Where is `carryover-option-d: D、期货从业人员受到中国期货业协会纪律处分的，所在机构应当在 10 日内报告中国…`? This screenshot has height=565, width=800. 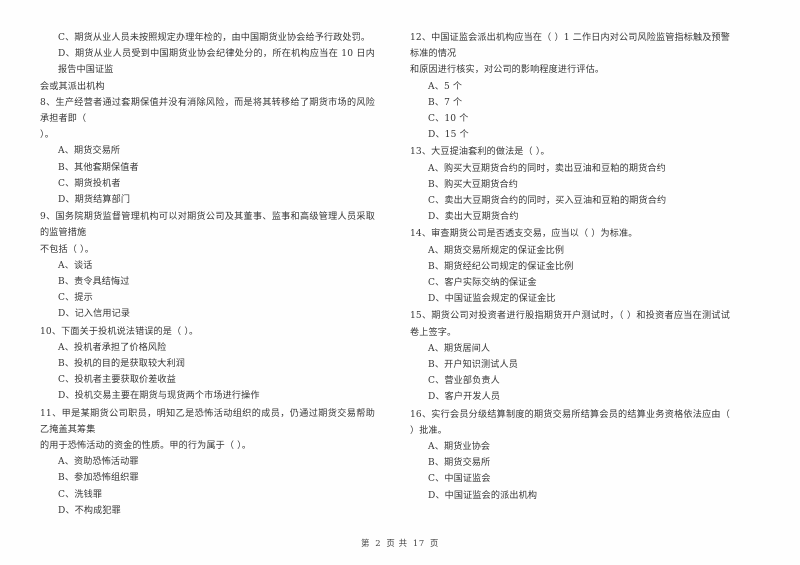 carryover-option-d: D、期货从业人员受到中国期货业协会纪律处分的，所在机构应当在 10 日内报告中国… is located at coordinates (216, 62).